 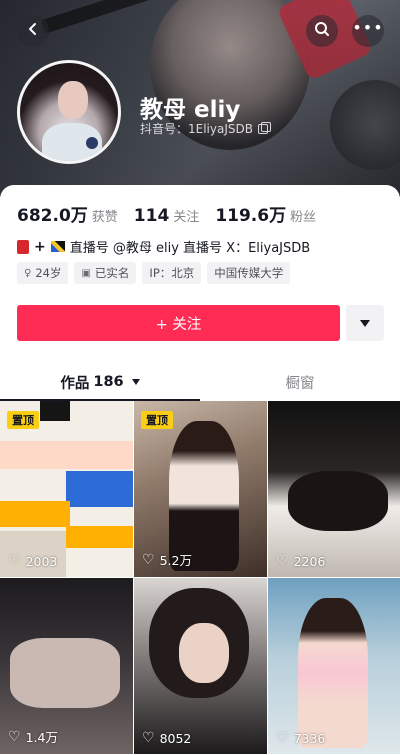 I want to click on tag-verified: ▣ 已实名, so click(x=105, y=273).